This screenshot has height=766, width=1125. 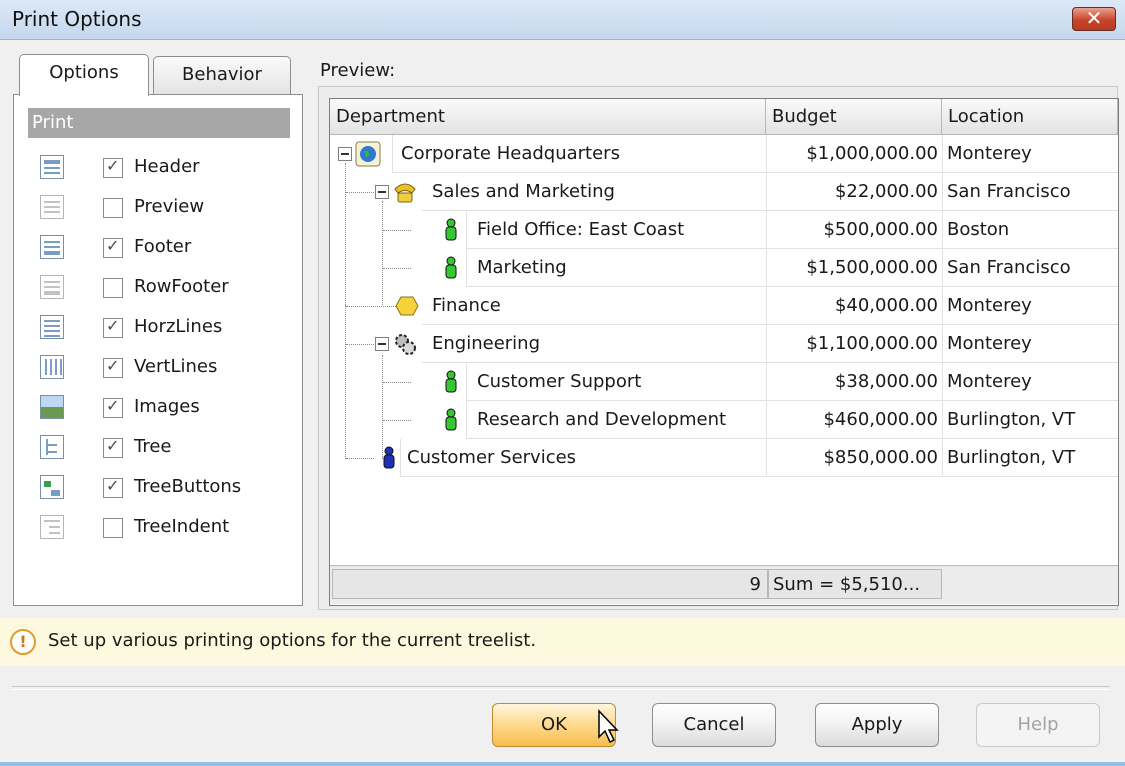 What do you see at coordinates (405, 193) in the screenshot?
I see `phone-icon` at bounding box center [405, 193].